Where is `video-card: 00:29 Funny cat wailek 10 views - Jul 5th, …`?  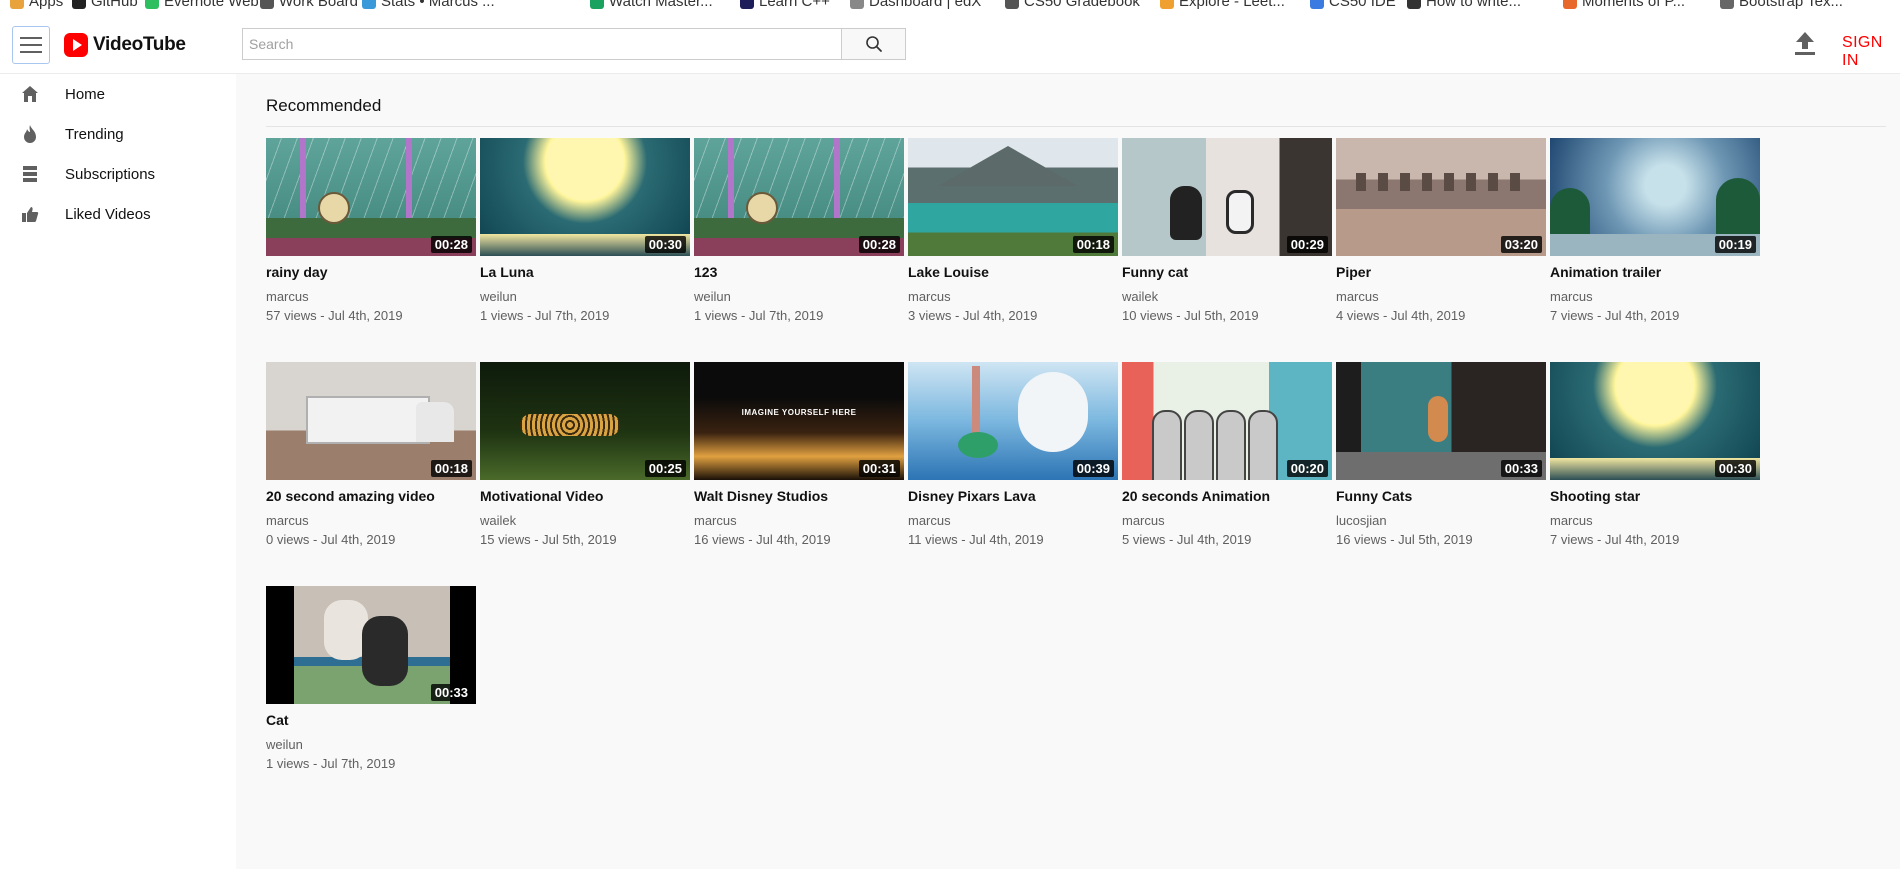
video-card: 00:29 Funny cat wailek 10 views - Jul 5th, … is located at coordinates (1227, 239).